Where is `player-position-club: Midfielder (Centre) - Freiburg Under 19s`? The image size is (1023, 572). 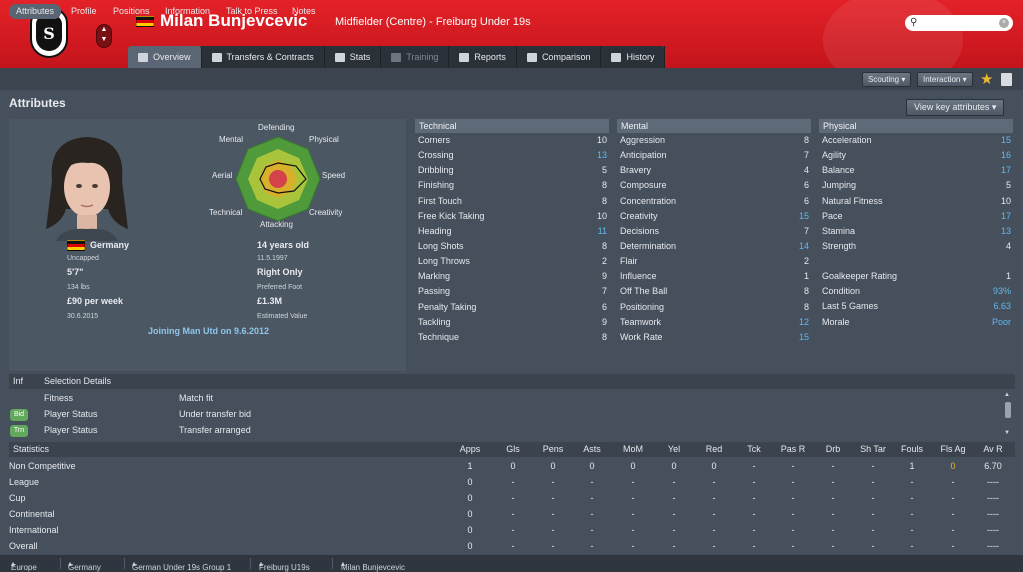 player-position-club: Midfielder (Centre) - Freiburg Under 19s is located at coordinates (433, 22).